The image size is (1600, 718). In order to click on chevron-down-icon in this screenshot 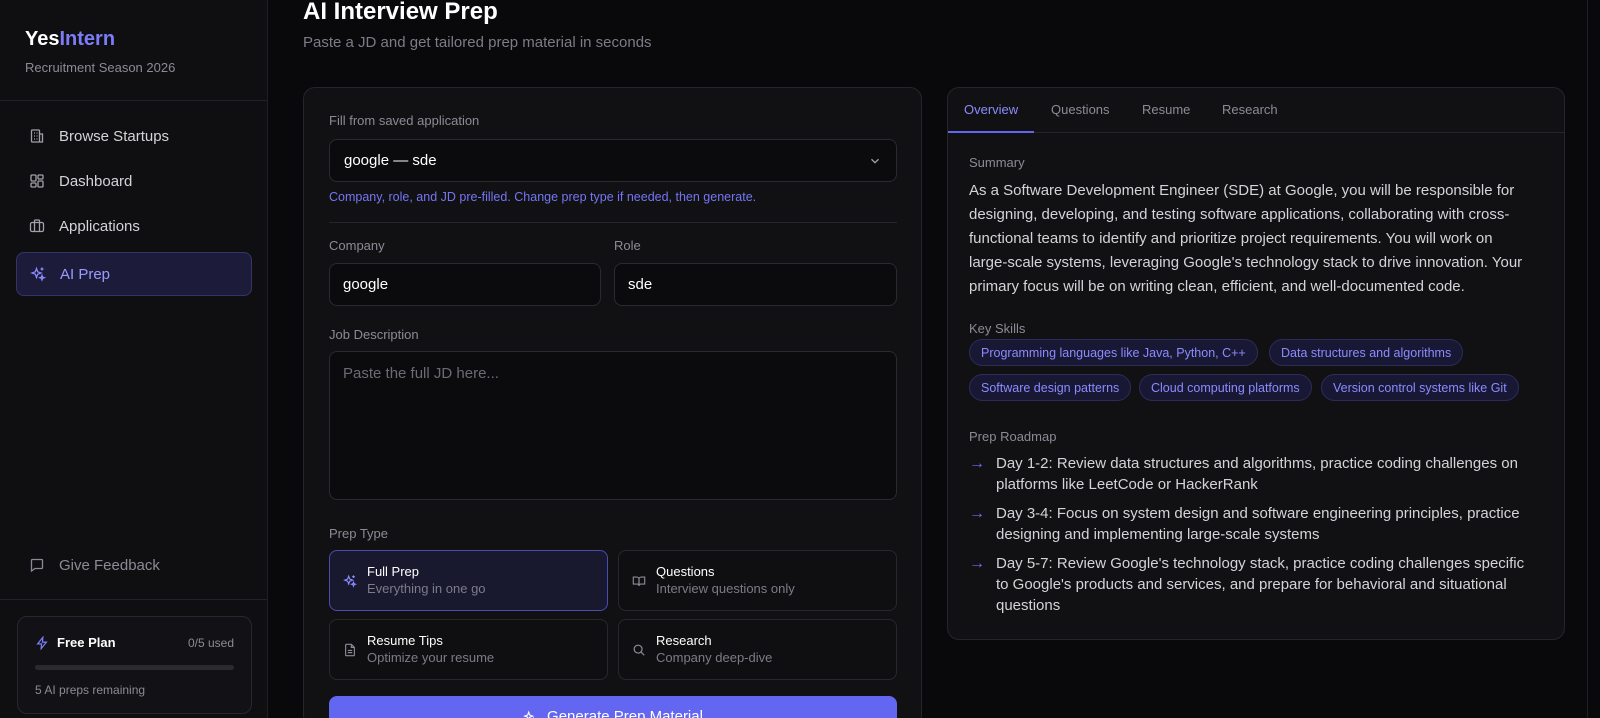, I will do `click(875, 161)`.